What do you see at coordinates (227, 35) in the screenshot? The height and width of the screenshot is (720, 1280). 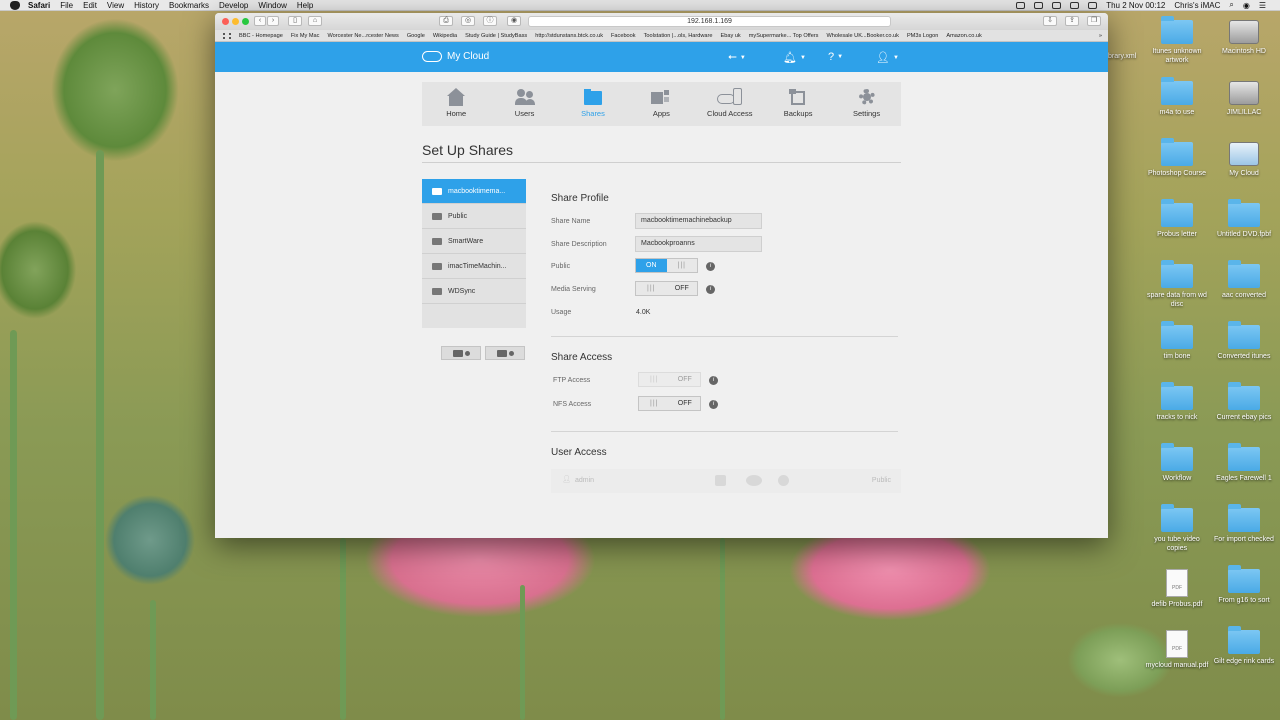 I see `top-sites-icon` at bounding box center [227, 35].